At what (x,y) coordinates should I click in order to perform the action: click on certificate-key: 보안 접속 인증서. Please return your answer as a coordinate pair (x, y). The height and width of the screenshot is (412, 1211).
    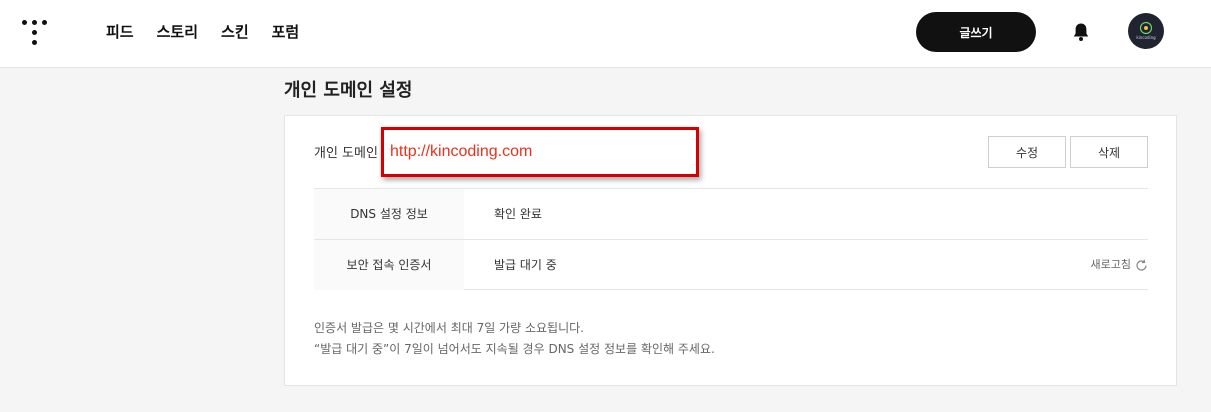
    Looking at the image, I should click on (389, 265).